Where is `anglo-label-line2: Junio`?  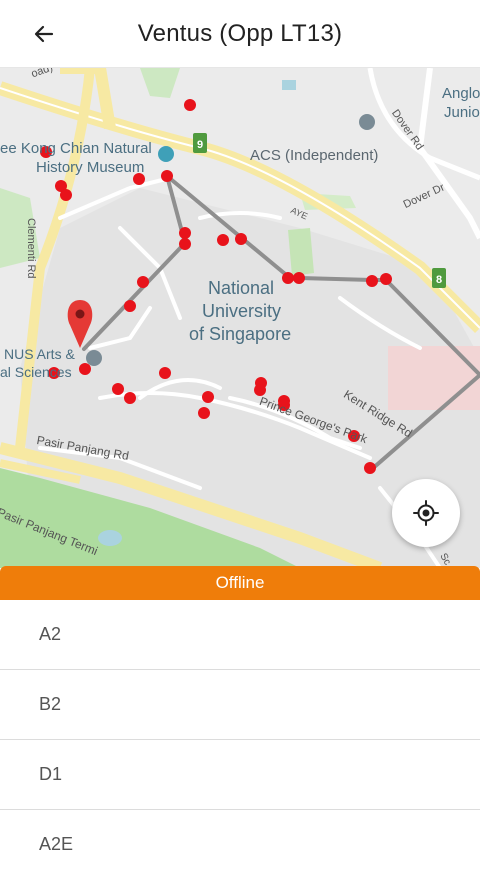
anglo-label-line2: Junio is located at coordinates (462, 112).